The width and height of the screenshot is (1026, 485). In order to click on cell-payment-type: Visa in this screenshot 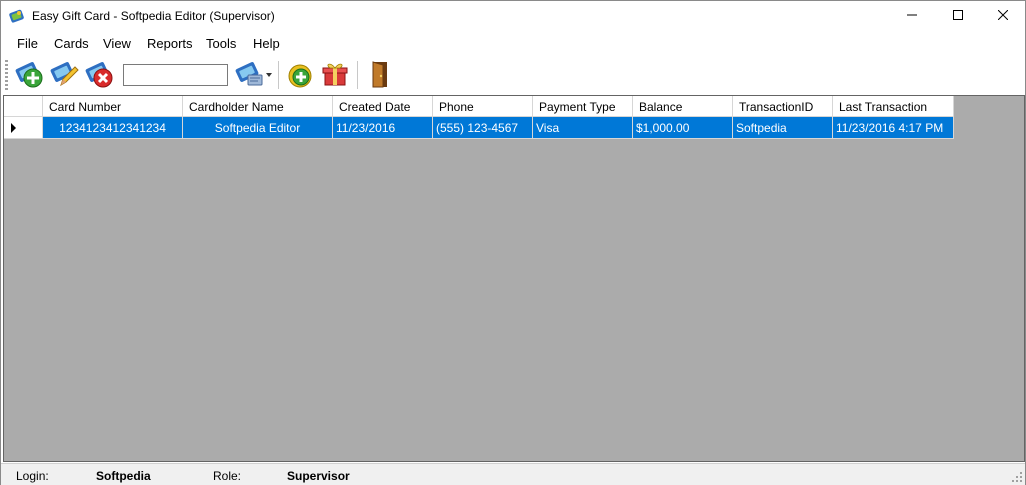, I will do `click(583, 128)`.